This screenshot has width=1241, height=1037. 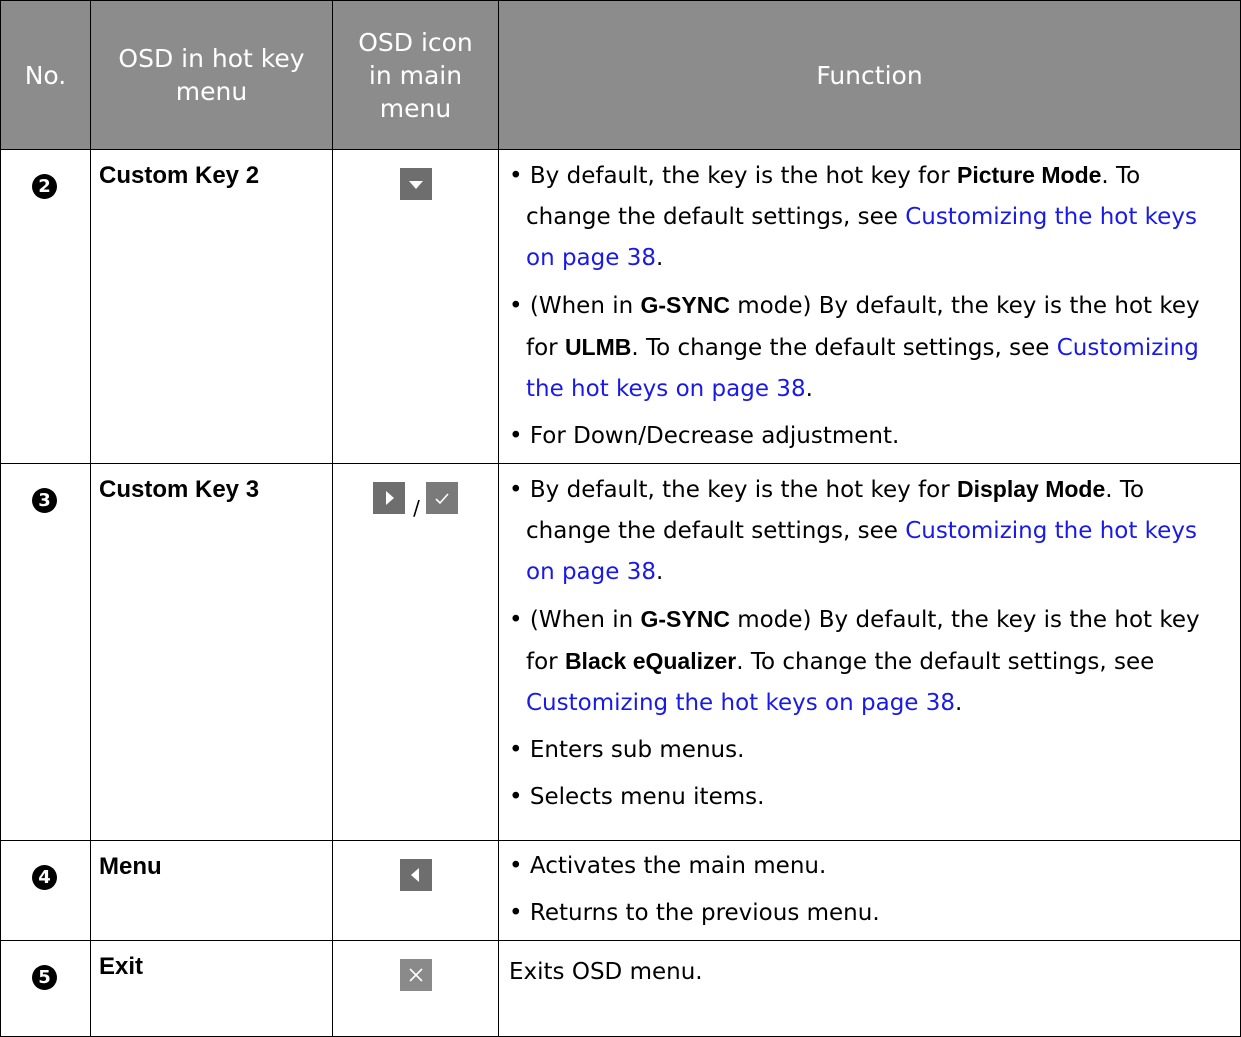 What do you see at coordinates (211, 652) in the screenshot?
I see `osd-name-cell: Custom Key 3` at bounding box center [211, 652].